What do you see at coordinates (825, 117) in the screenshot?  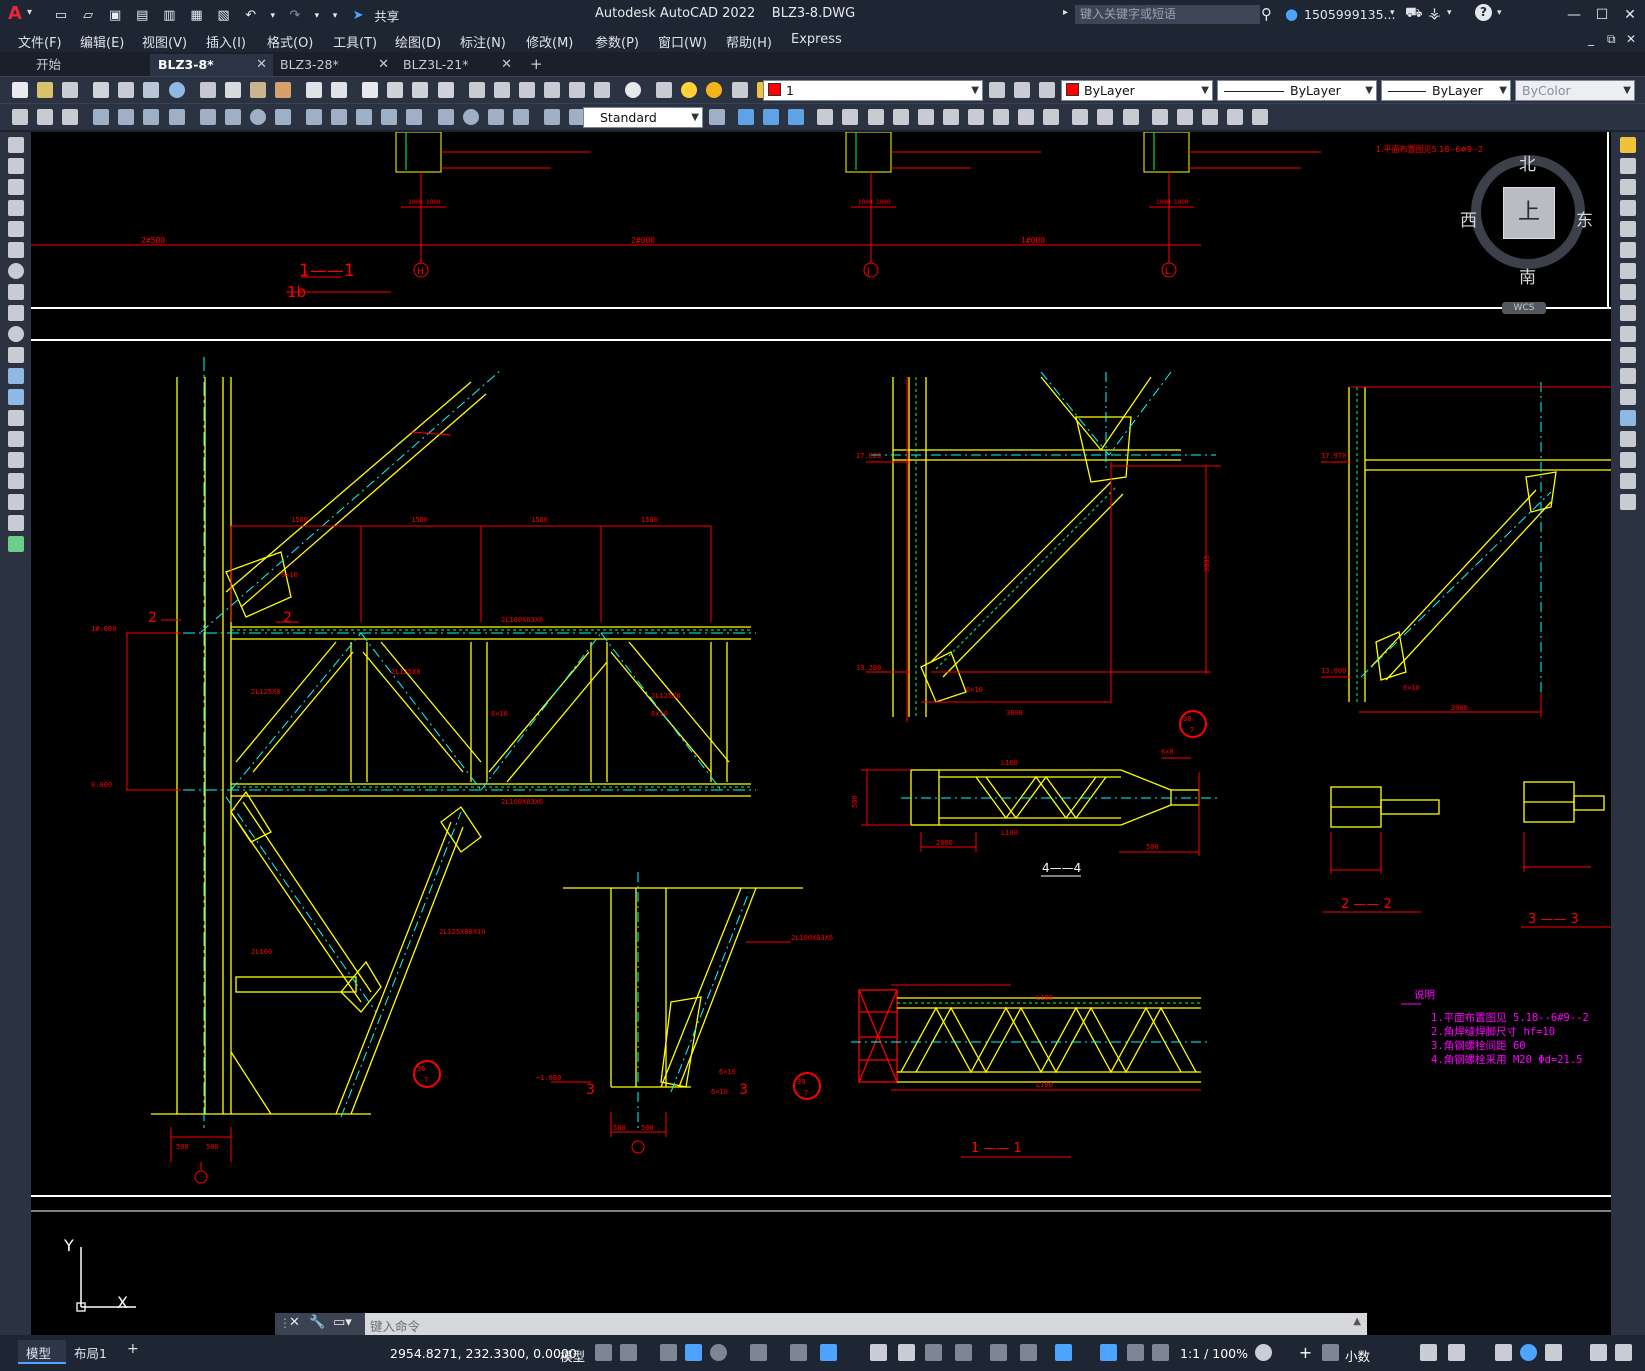 I see `move-icon` at bounding box center [825, 117].